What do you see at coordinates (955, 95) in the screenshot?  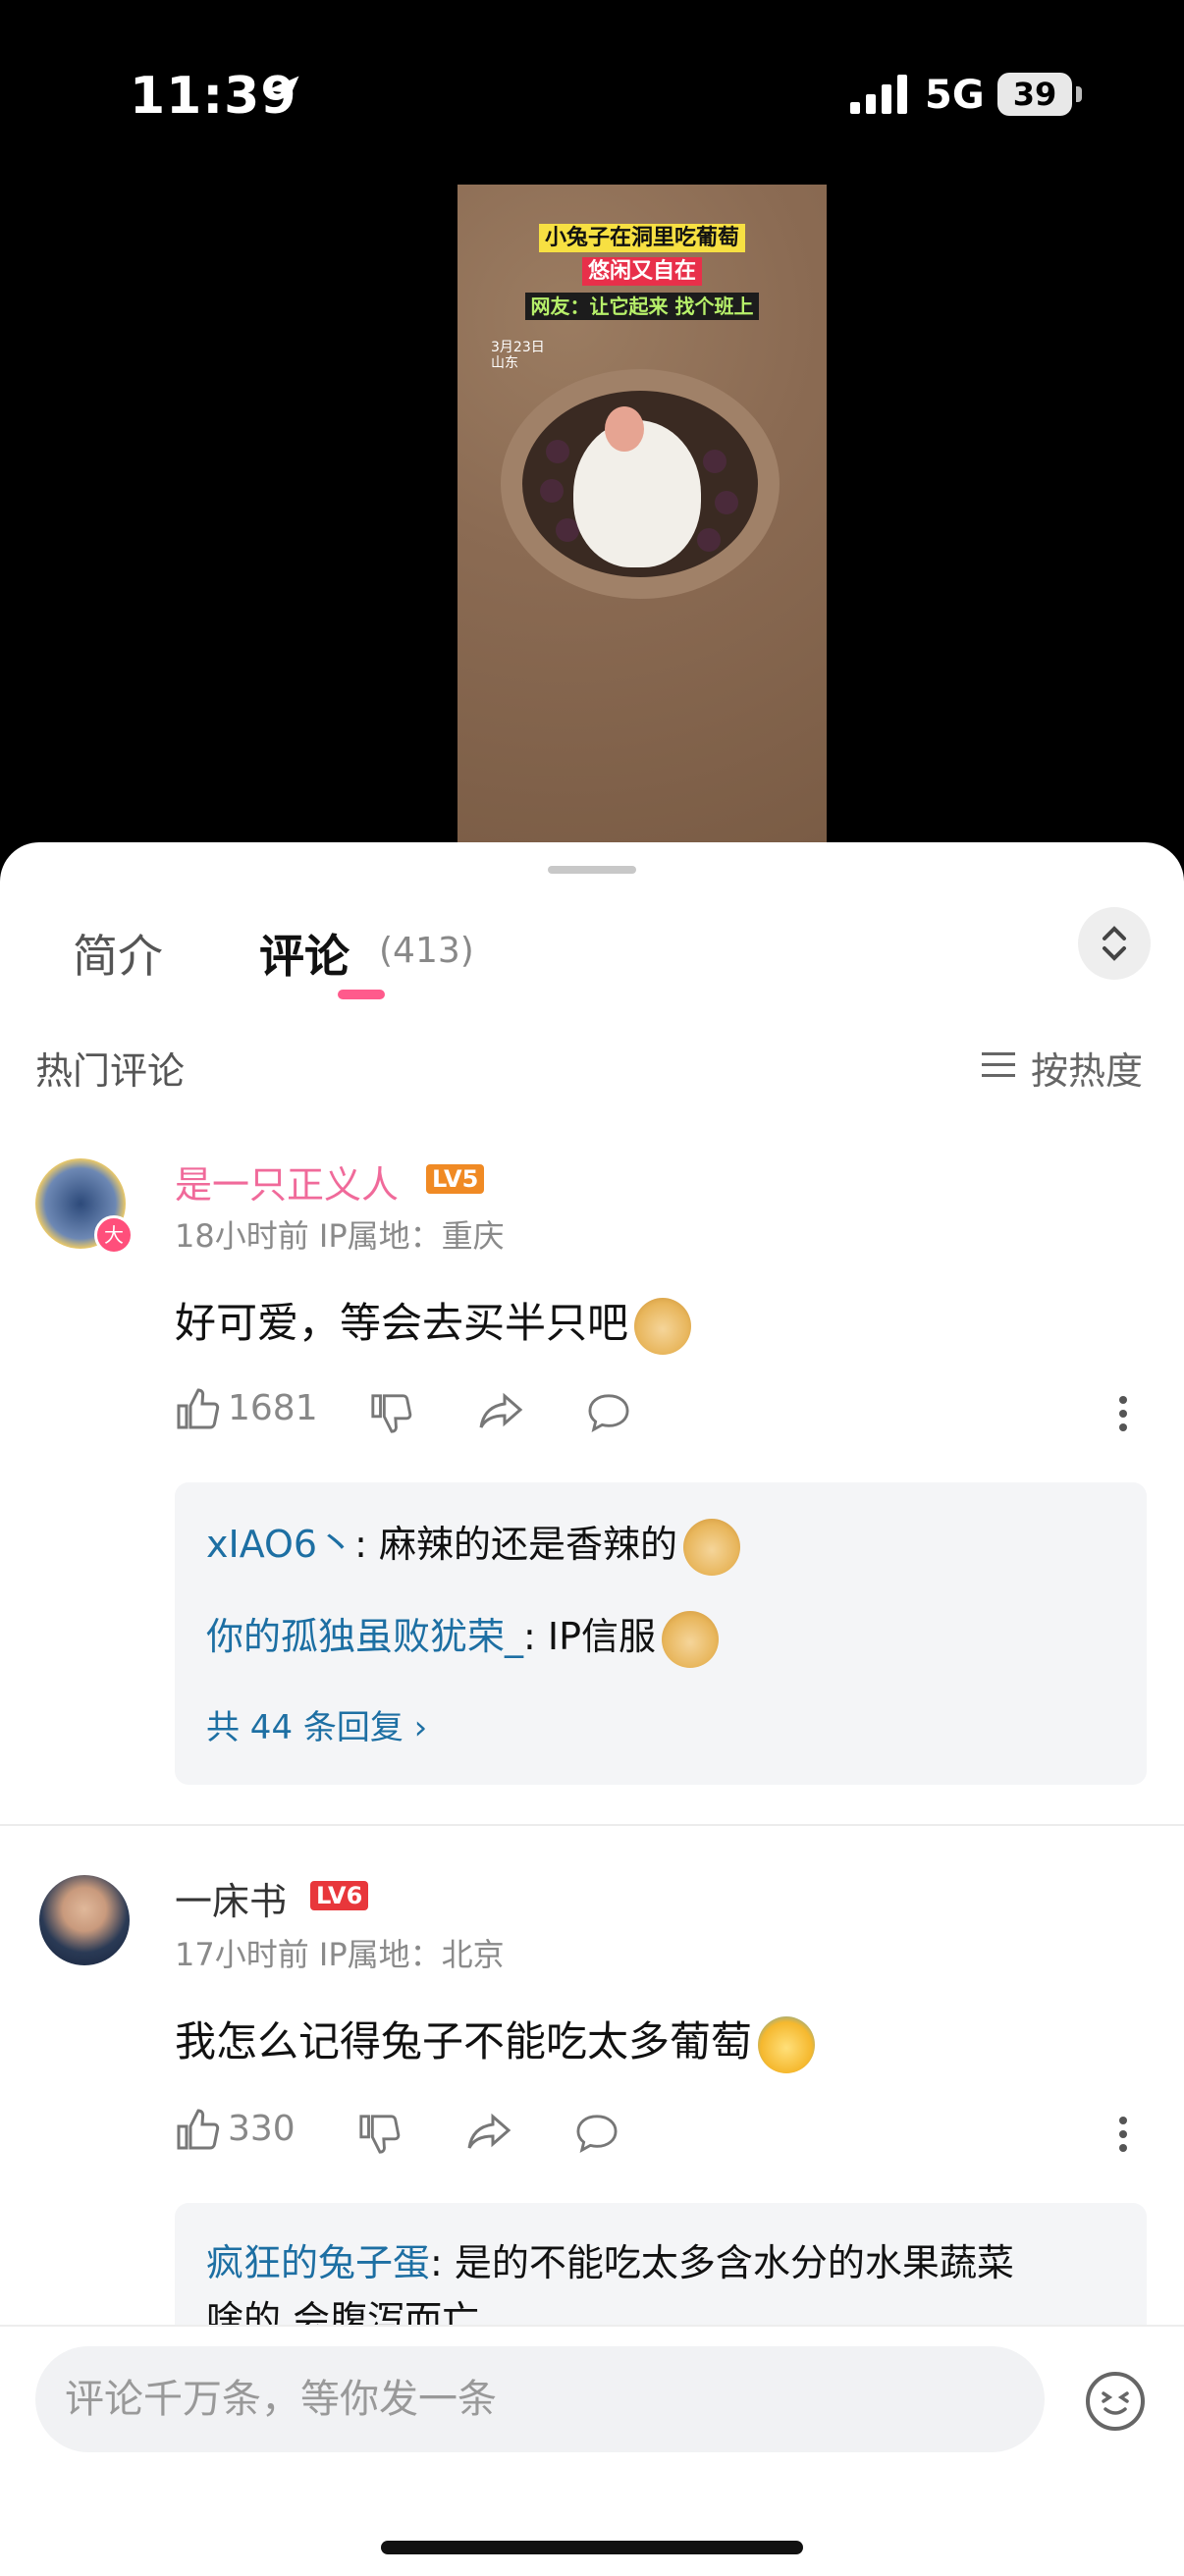 I see `network-type: 5G` at bounding box center [955, 95].